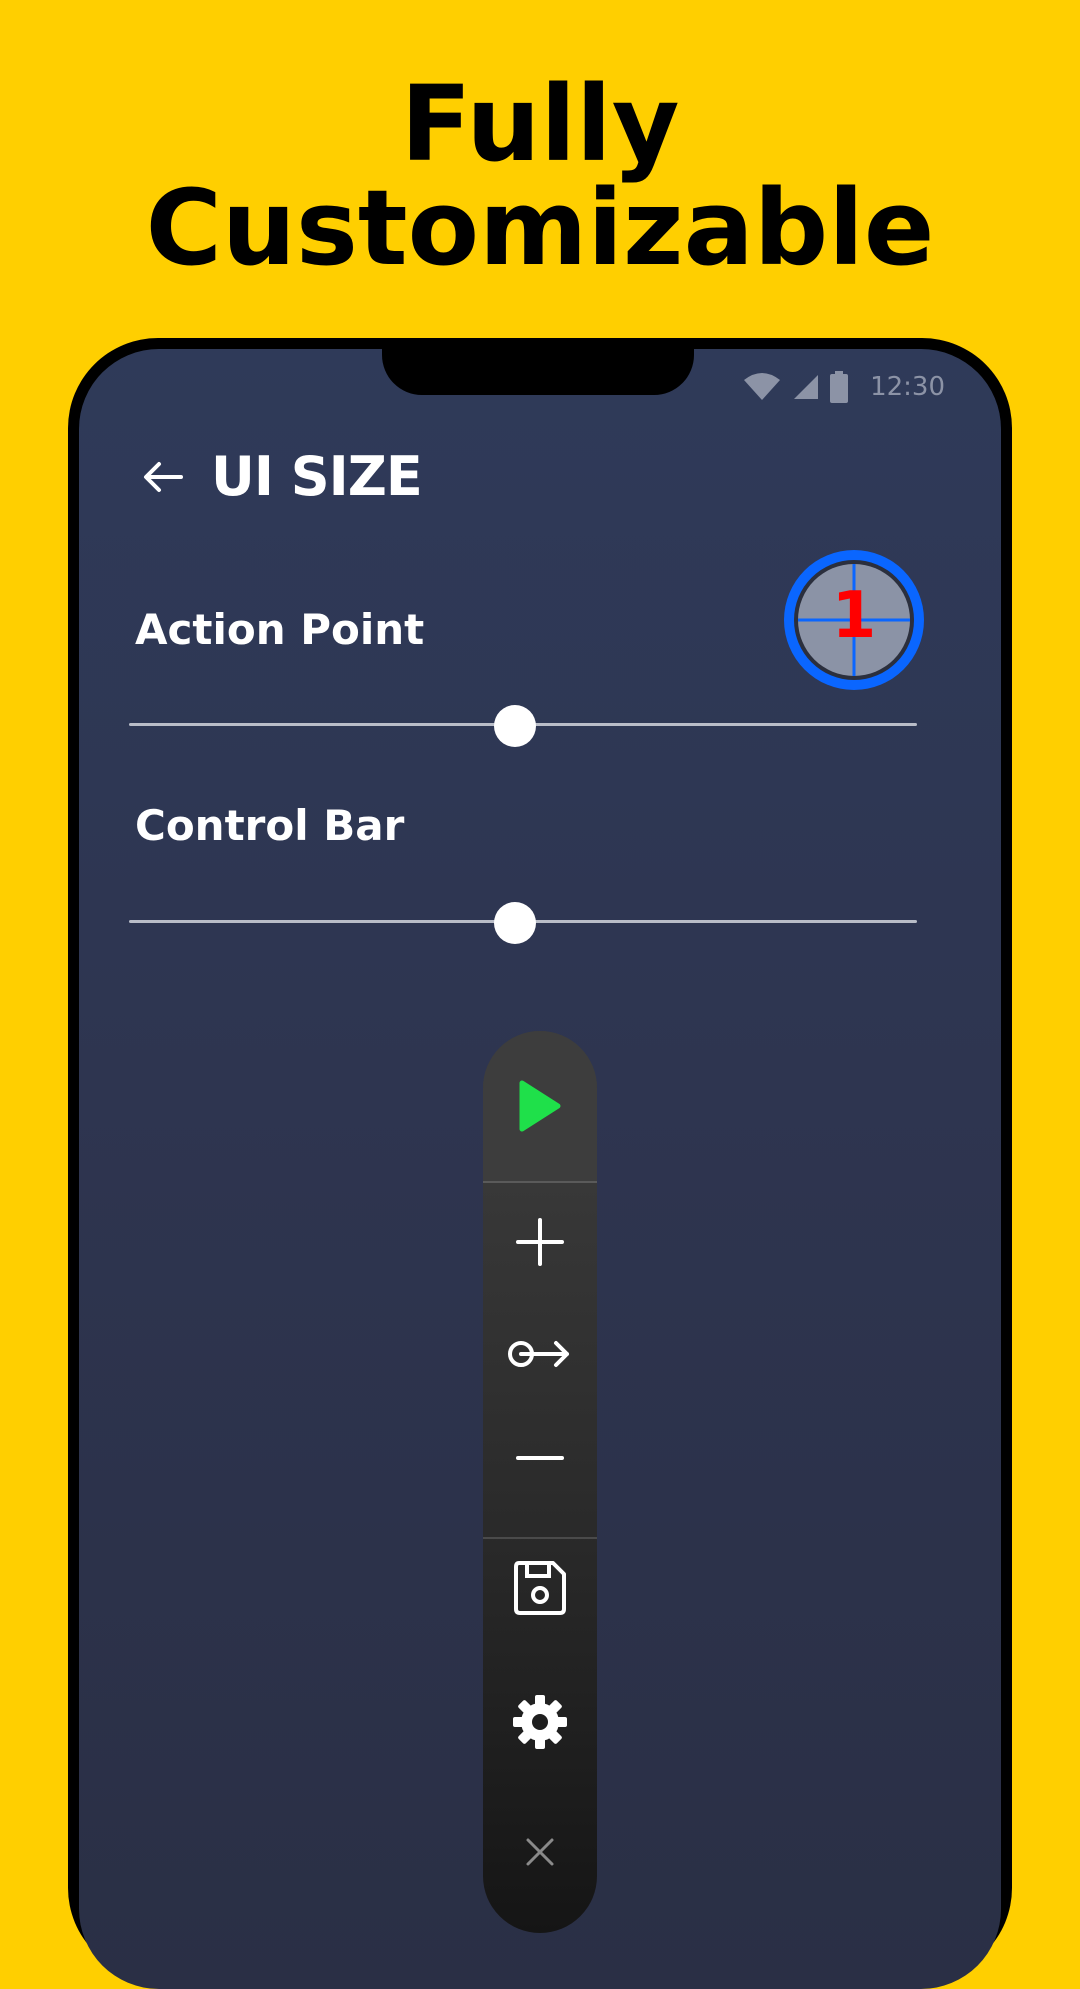  I want to click on status-bar: 12:30, so click(843, 387).